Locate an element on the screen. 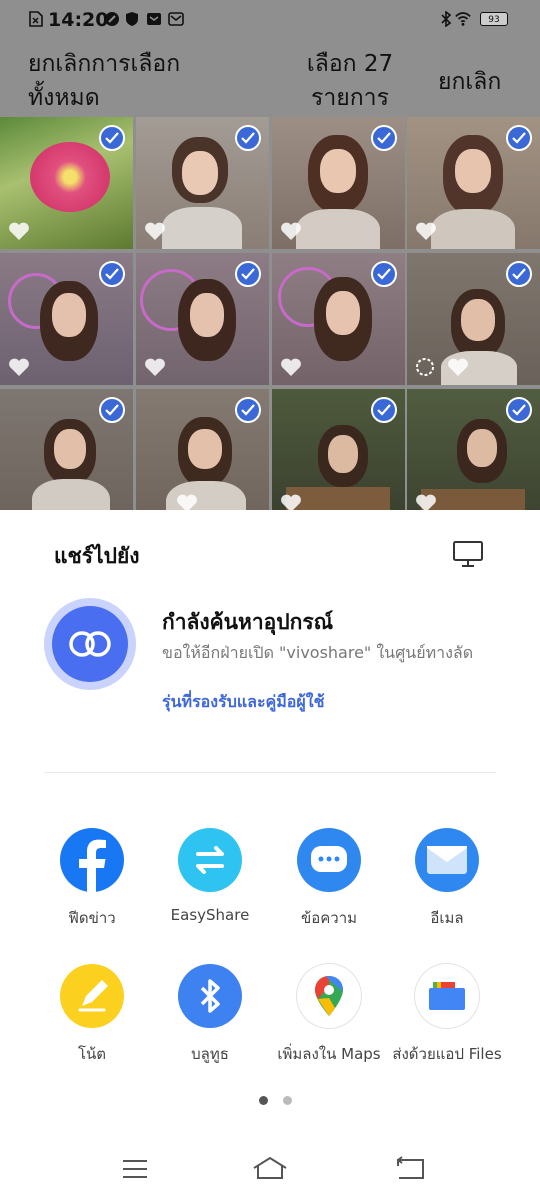 The width and height of the screenshot is (540, 1200). battery-level: 93 is located at coordinates (494, 20).